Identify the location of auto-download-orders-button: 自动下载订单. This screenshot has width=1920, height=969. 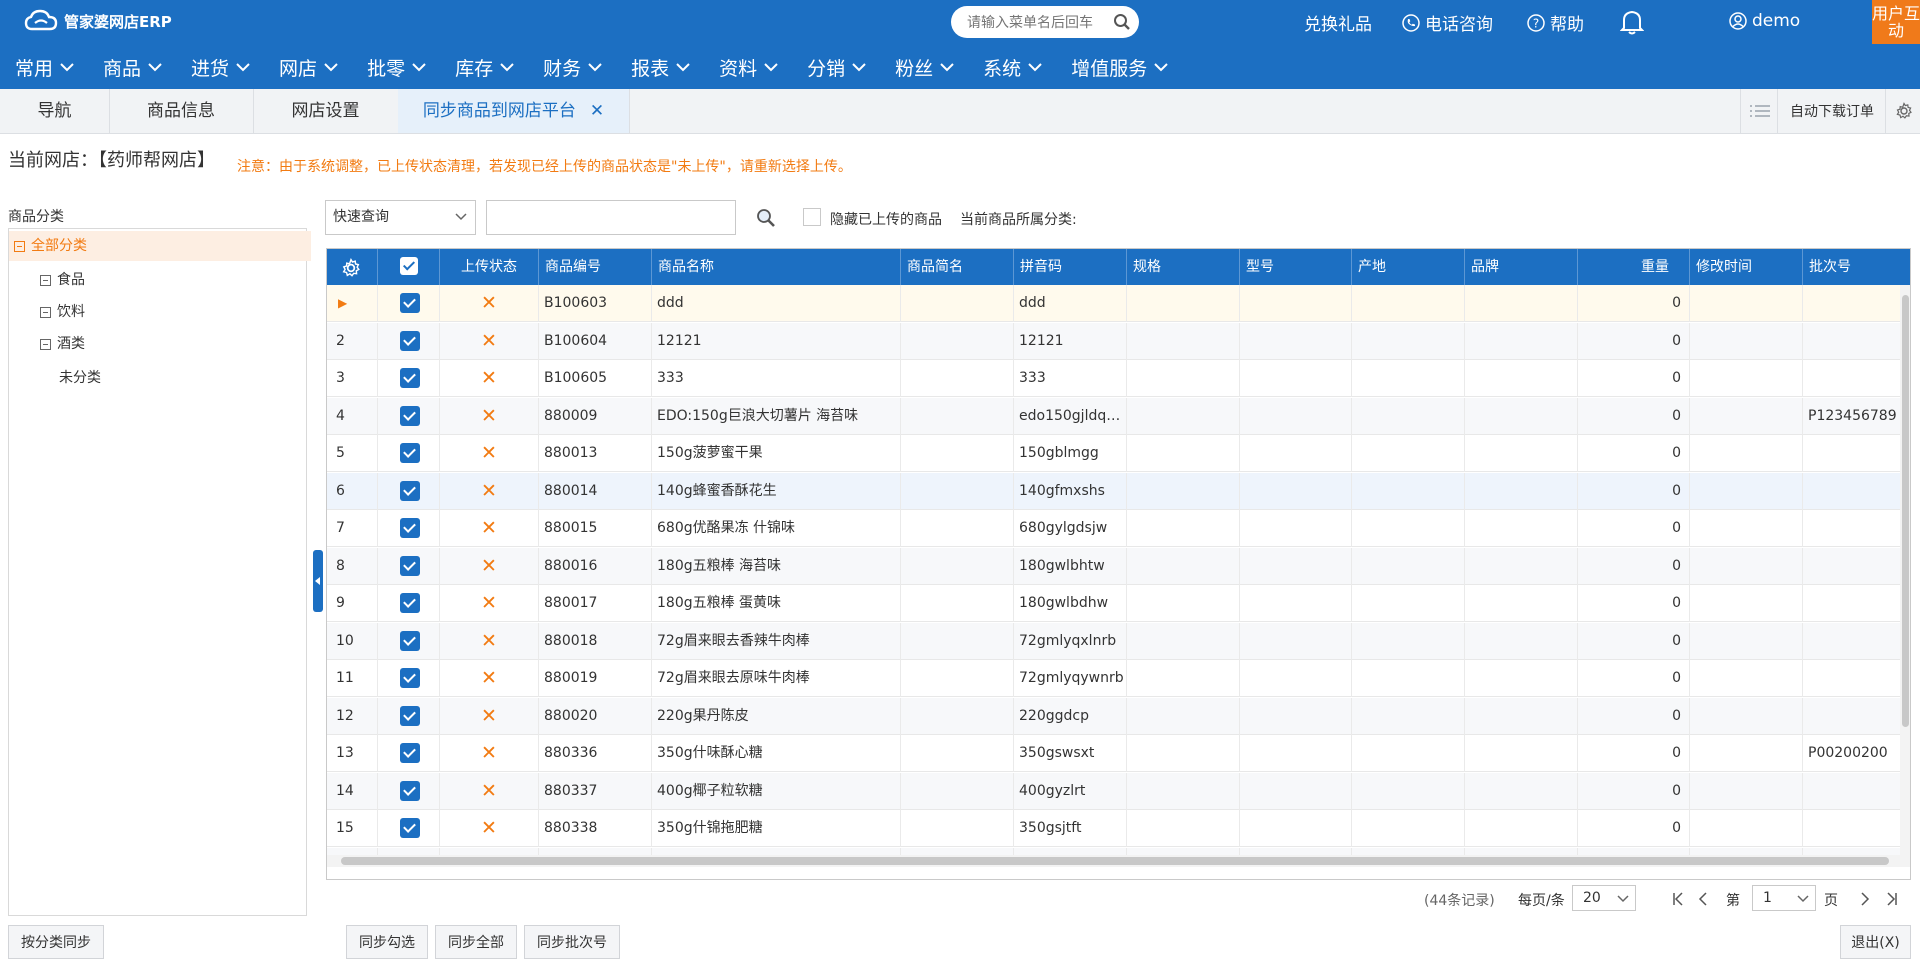
(1831, 111).